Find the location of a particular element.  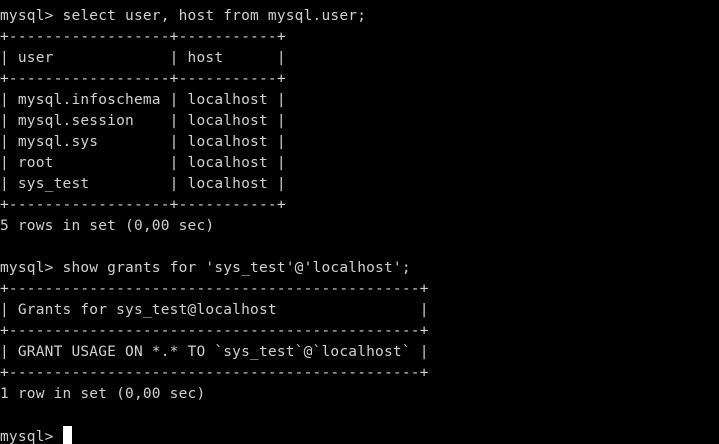

result-summary: 1 row in set (0,00 sec) is located at coordinates (103, 394).